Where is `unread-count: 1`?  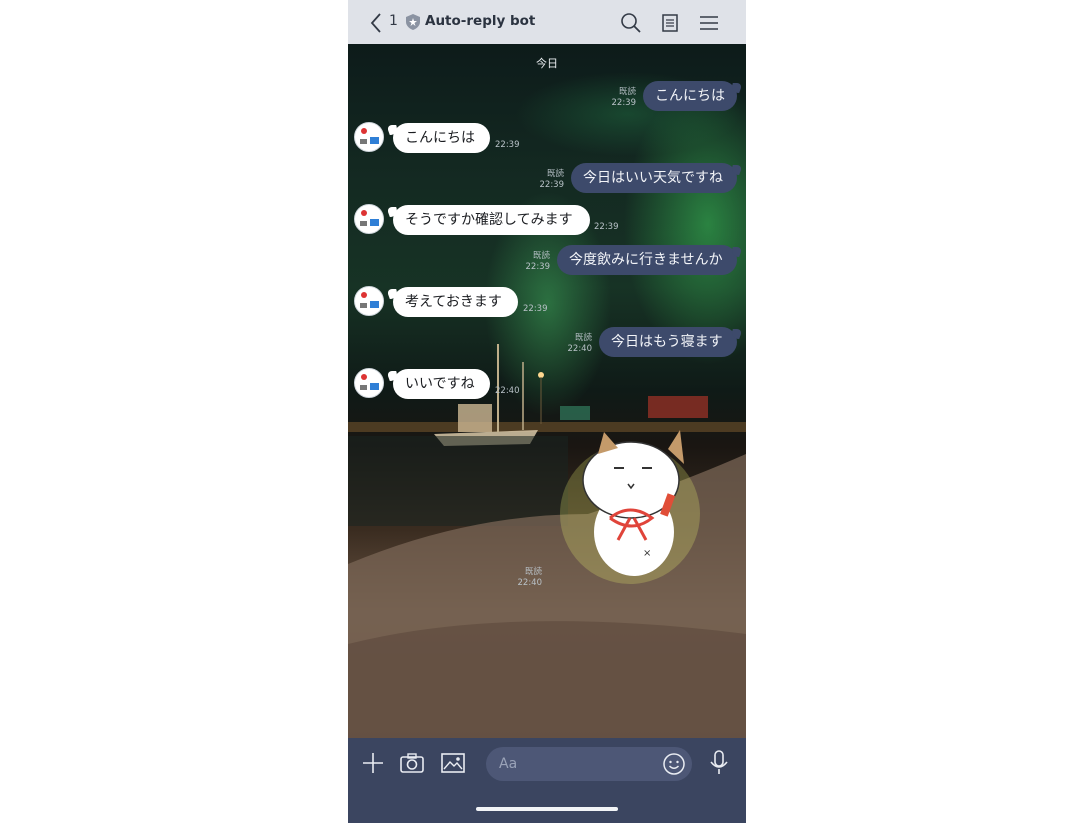
unread-count: 1 is located at coordinates (393, 21).